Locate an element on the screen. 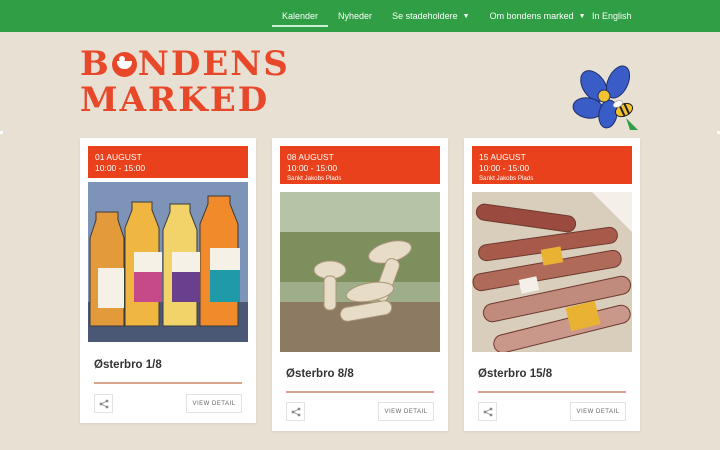 This screenshot has width=720, height=450. page-edge-marker-left is located at coordinates (1, 132).